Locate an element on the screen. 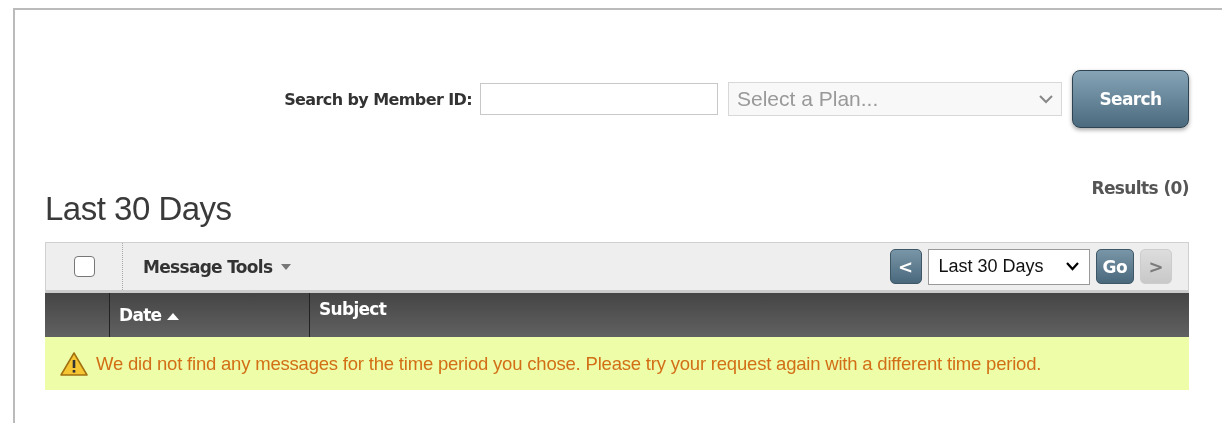 The width and height of the screenshot is (1222, 423). previous-button: < is located at coordinates (905, 266).